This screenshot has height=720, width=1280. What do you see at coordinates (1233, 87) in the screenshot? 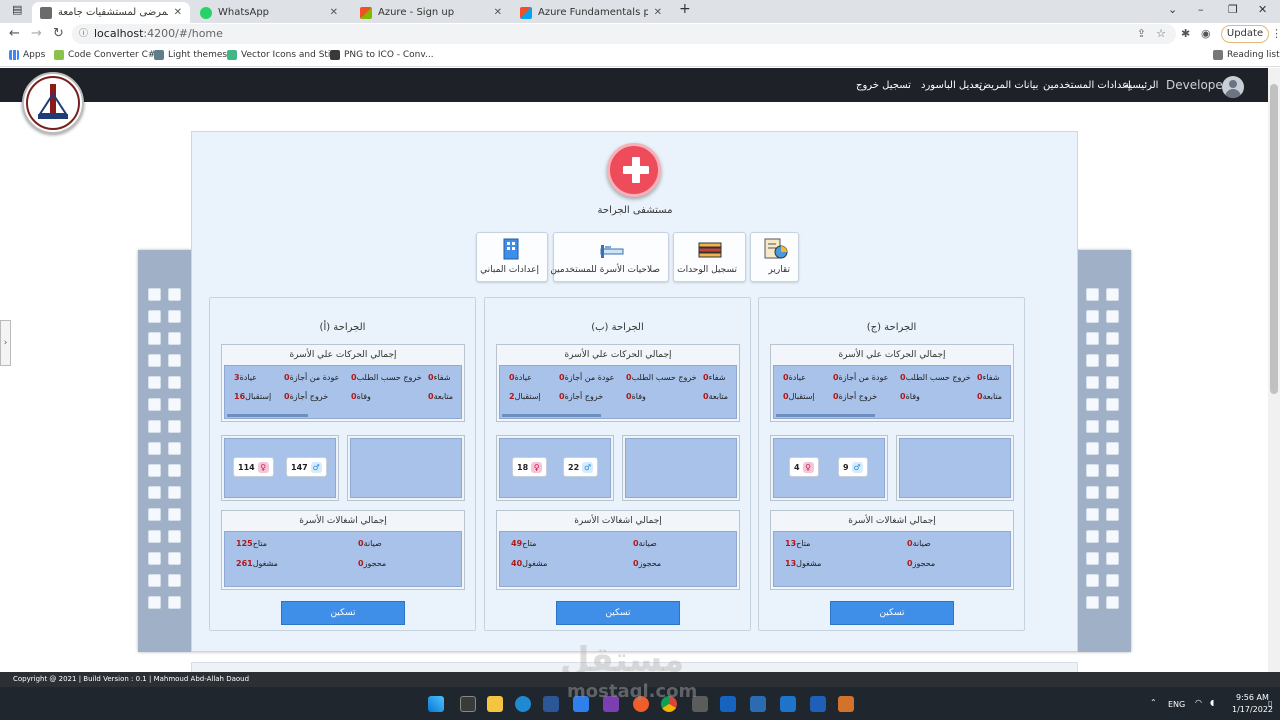
I see `user-avatar` at bounding box center [1233, 87].